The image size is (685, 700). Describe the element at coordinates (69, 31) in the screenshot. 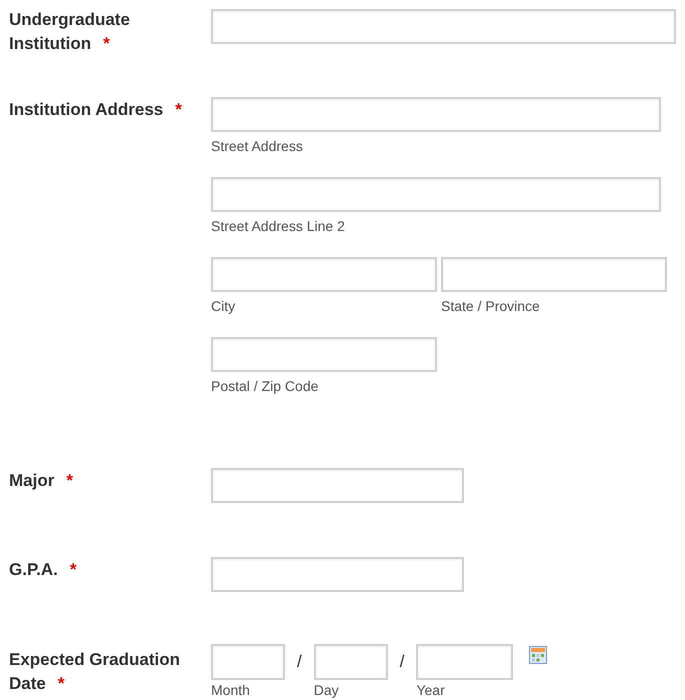

I see `field-label: Undergraduate Institution *` at that location.